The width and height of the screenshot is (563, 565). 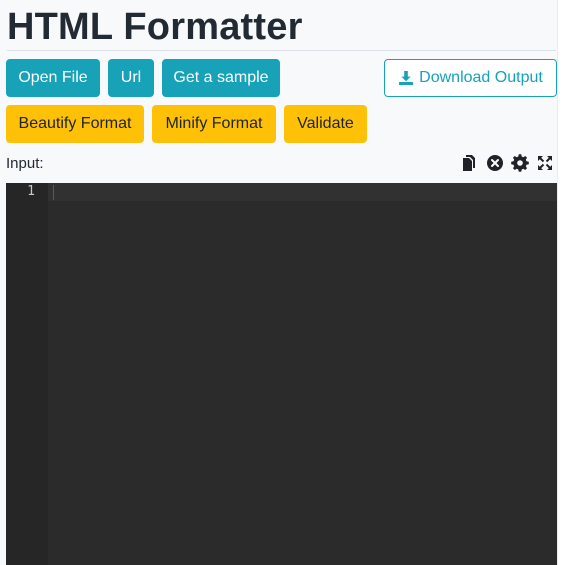 I want to click on settings-icon, so click(x=520, y=163).